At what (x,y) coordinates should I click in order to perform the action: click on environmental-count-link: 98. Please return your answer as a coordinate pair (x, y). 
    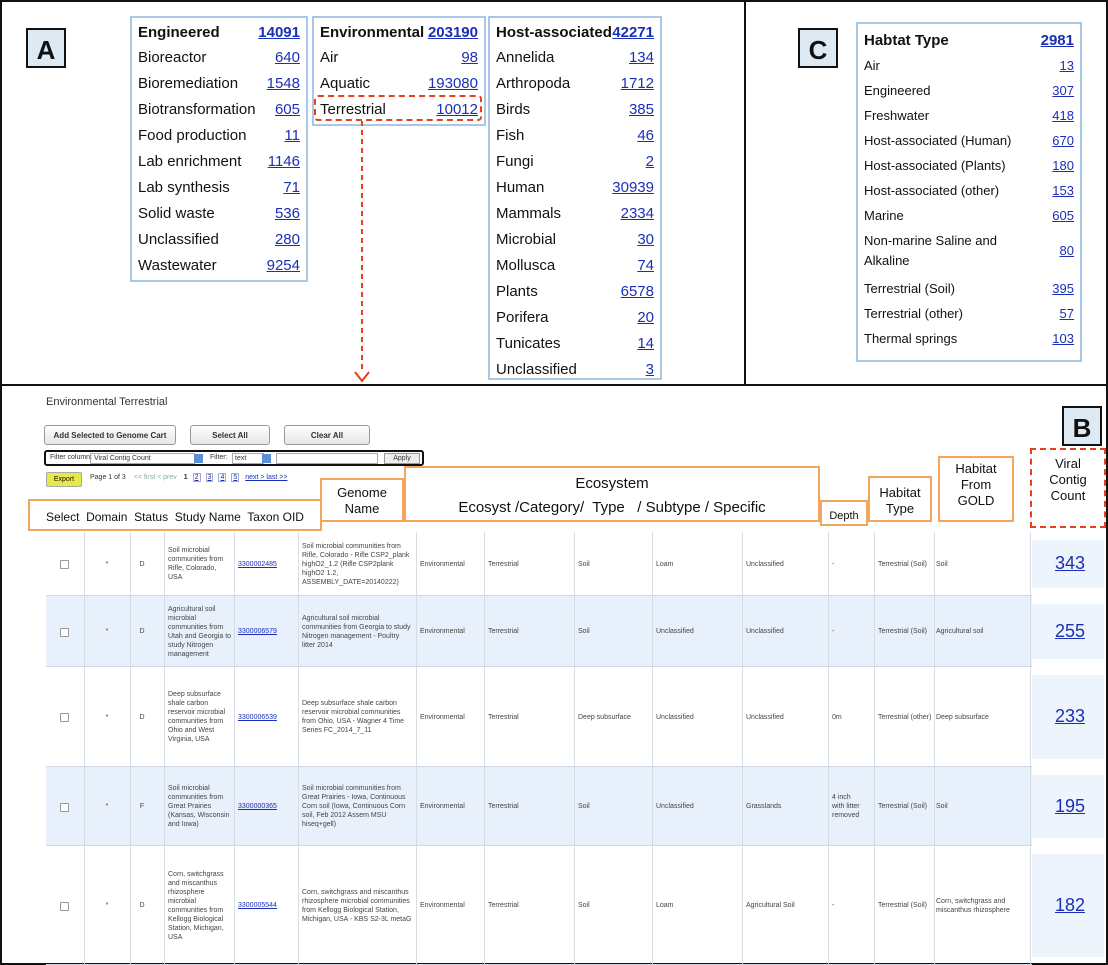
    Looking at the image, I should click on (469, 57).